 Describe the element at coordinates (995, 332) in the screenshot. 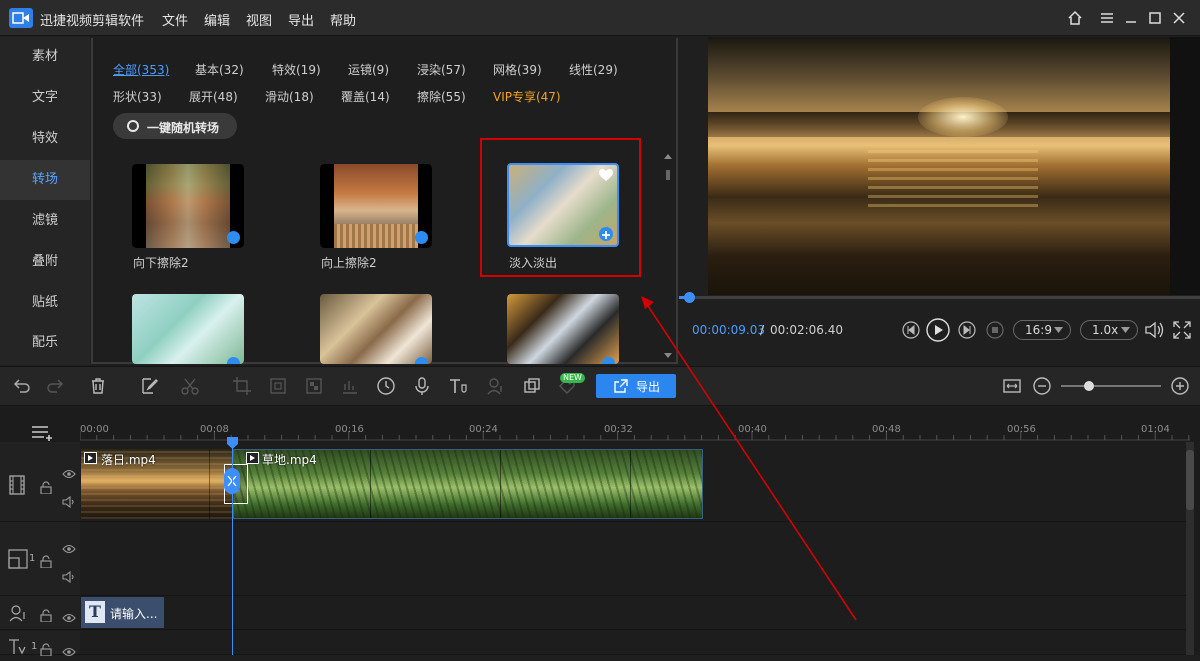

I see `stop-icon` at that location.